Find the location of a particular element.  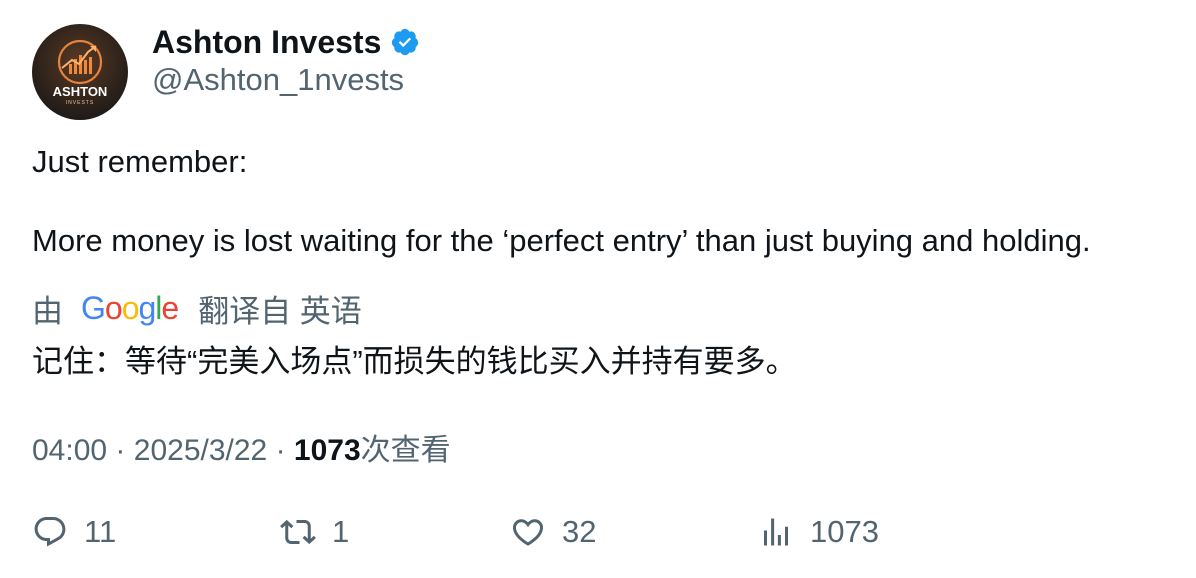

google-logo-icon: Google is located at coordinates (130, 307).